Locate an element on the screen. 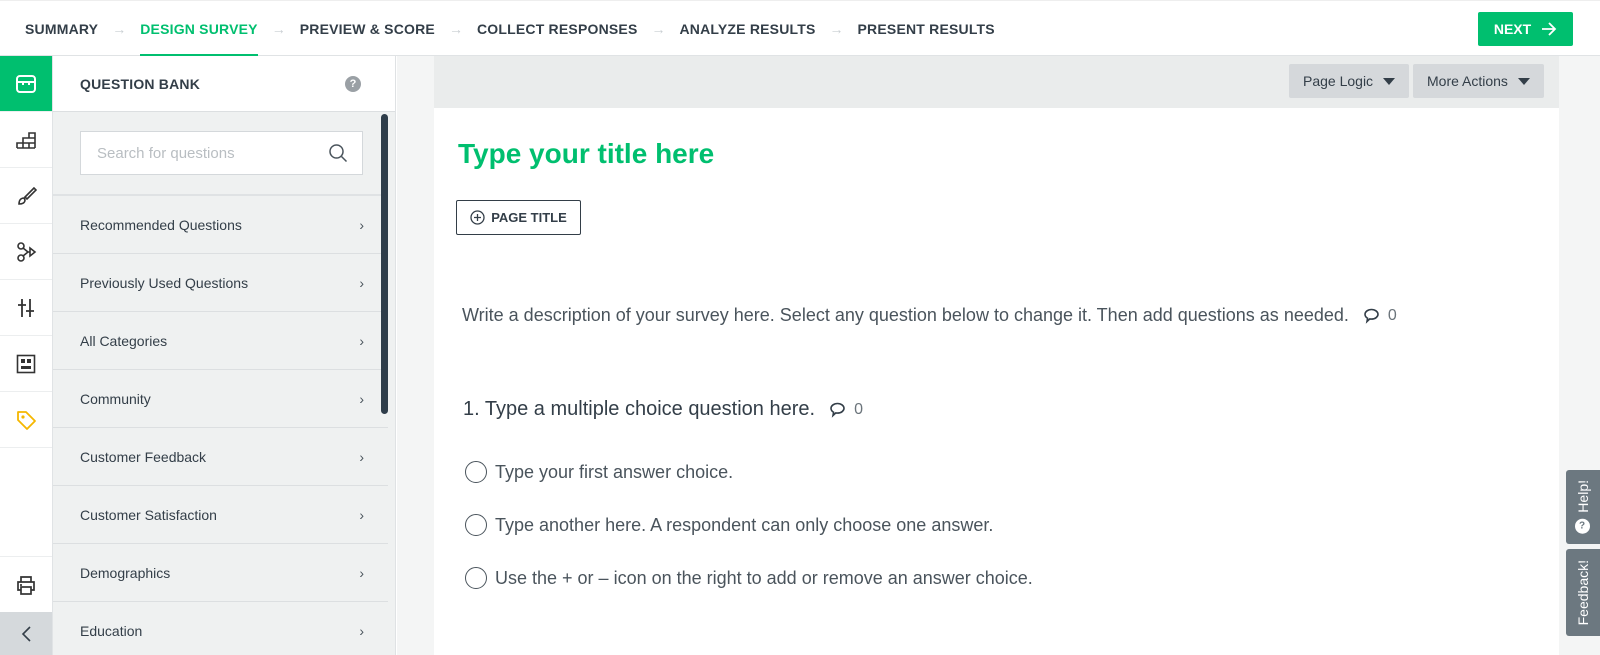 Image resolution: width=1600 pixels, height=655 pixels. rail-builder is located at coordinates (26, 140).